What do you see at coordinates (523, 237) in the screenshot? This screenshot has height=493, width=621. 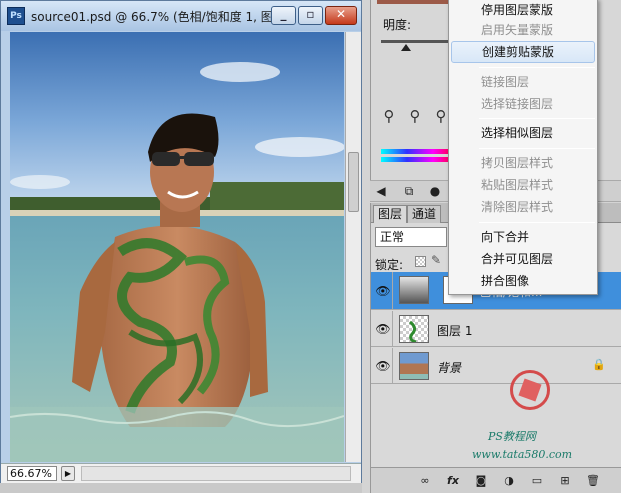 I see `menu-item-merge-down: 向下合并` at bounding box center [523, 237].